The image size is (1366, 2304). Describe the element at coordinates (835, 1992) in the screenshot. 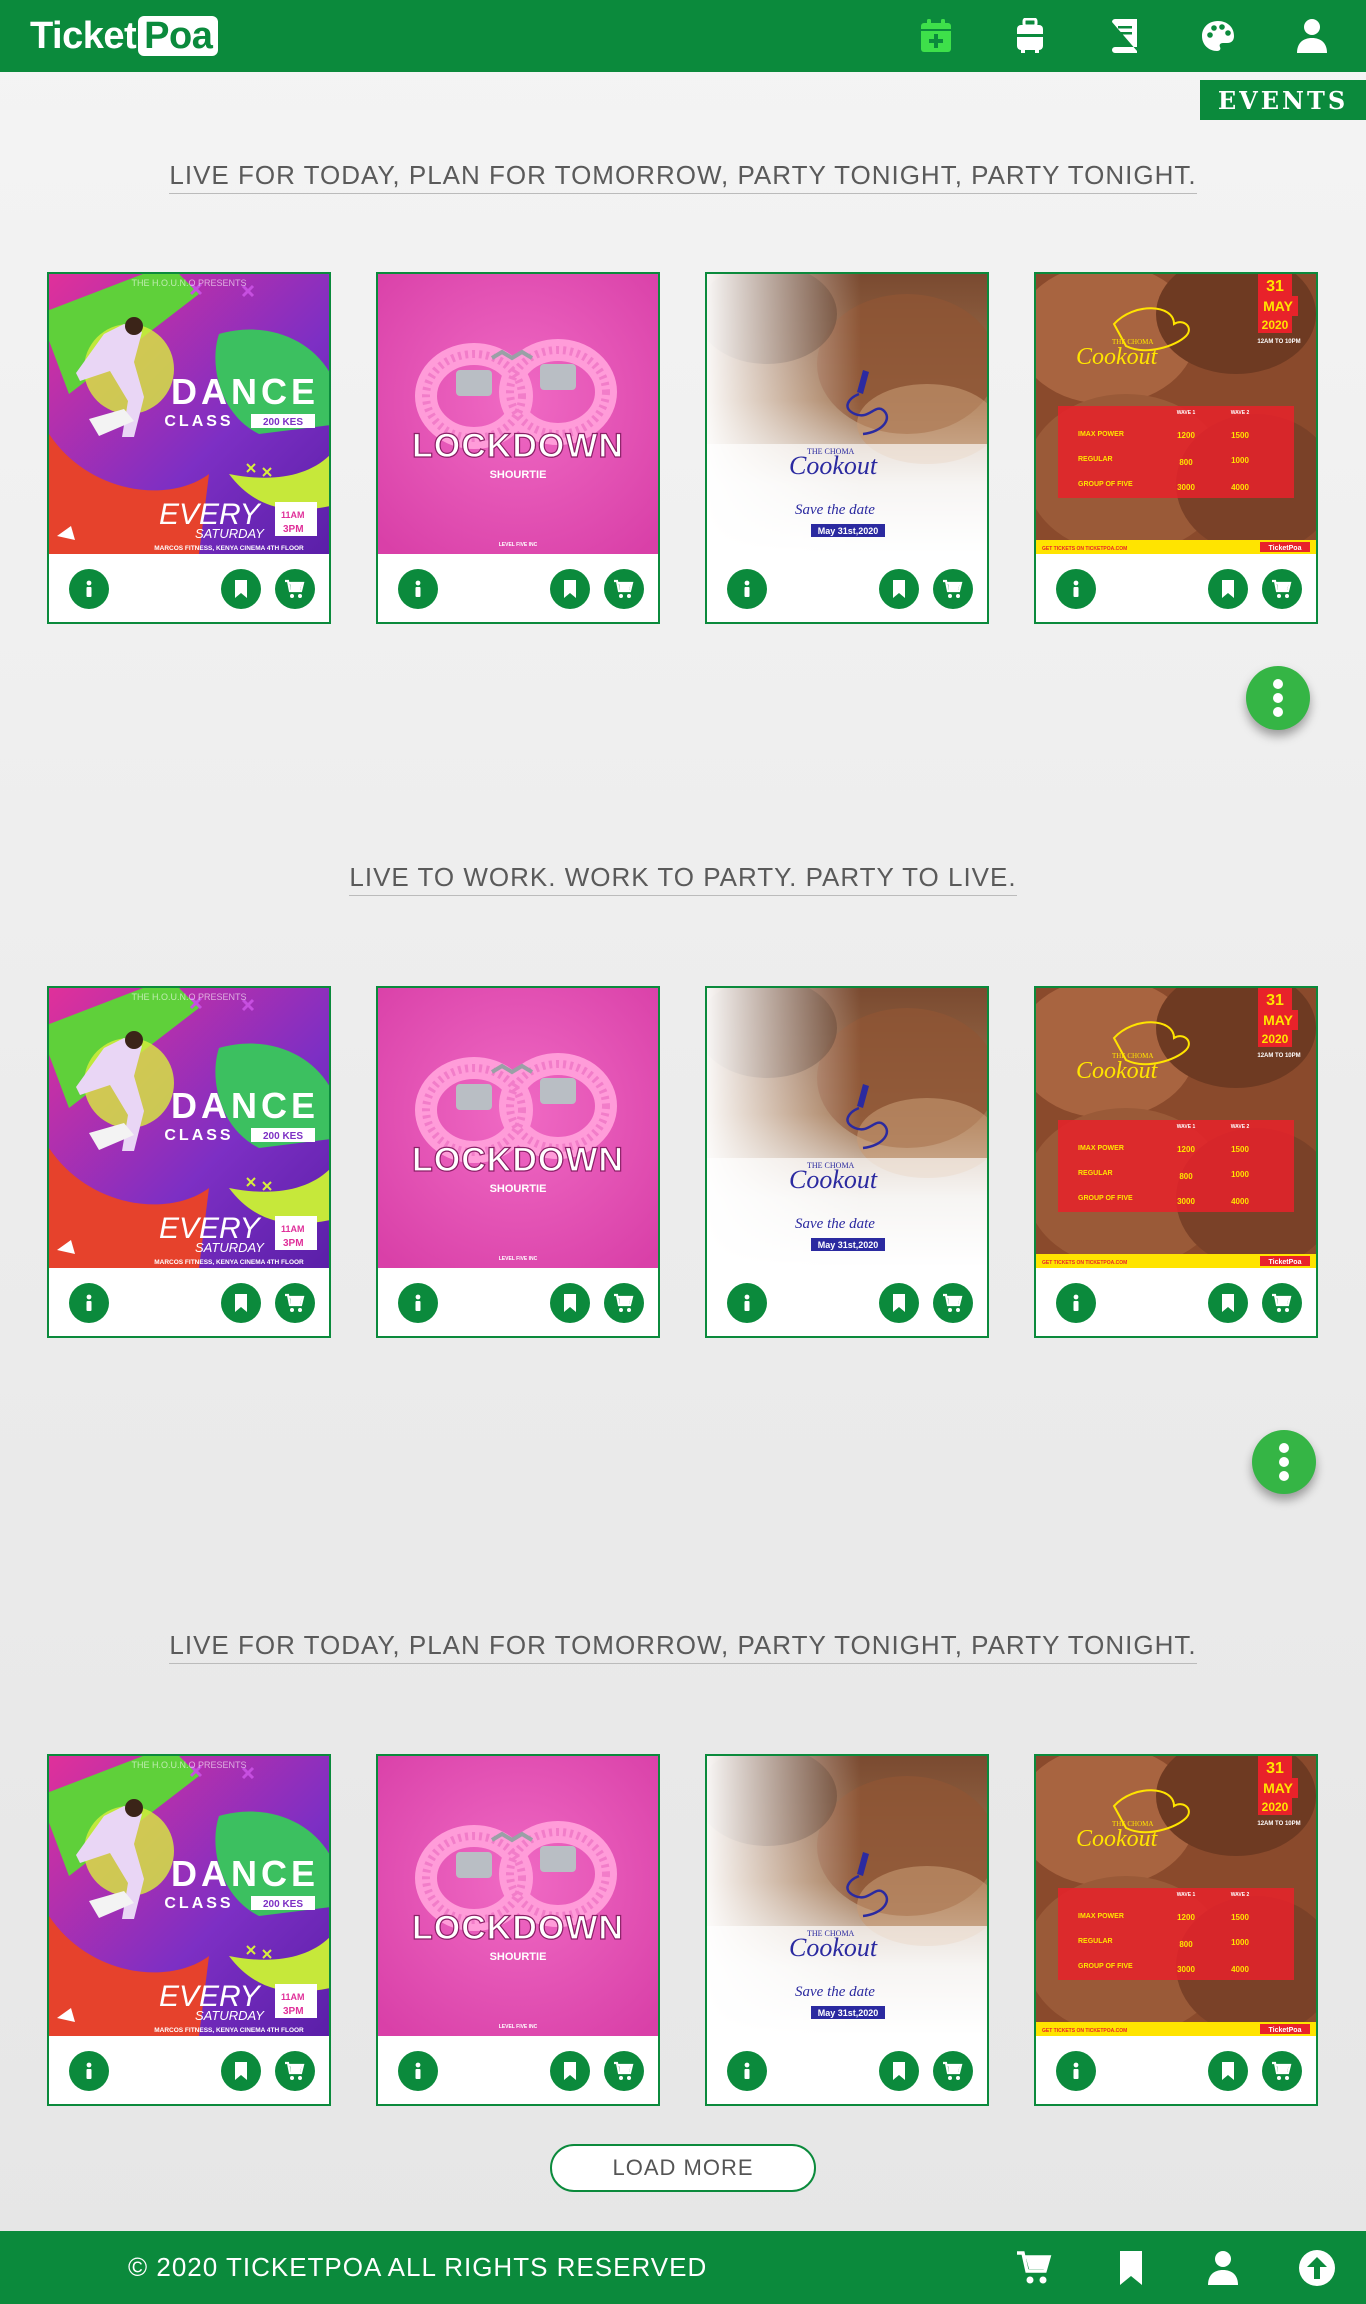

I see `choma-tag: Save the date` at that location.